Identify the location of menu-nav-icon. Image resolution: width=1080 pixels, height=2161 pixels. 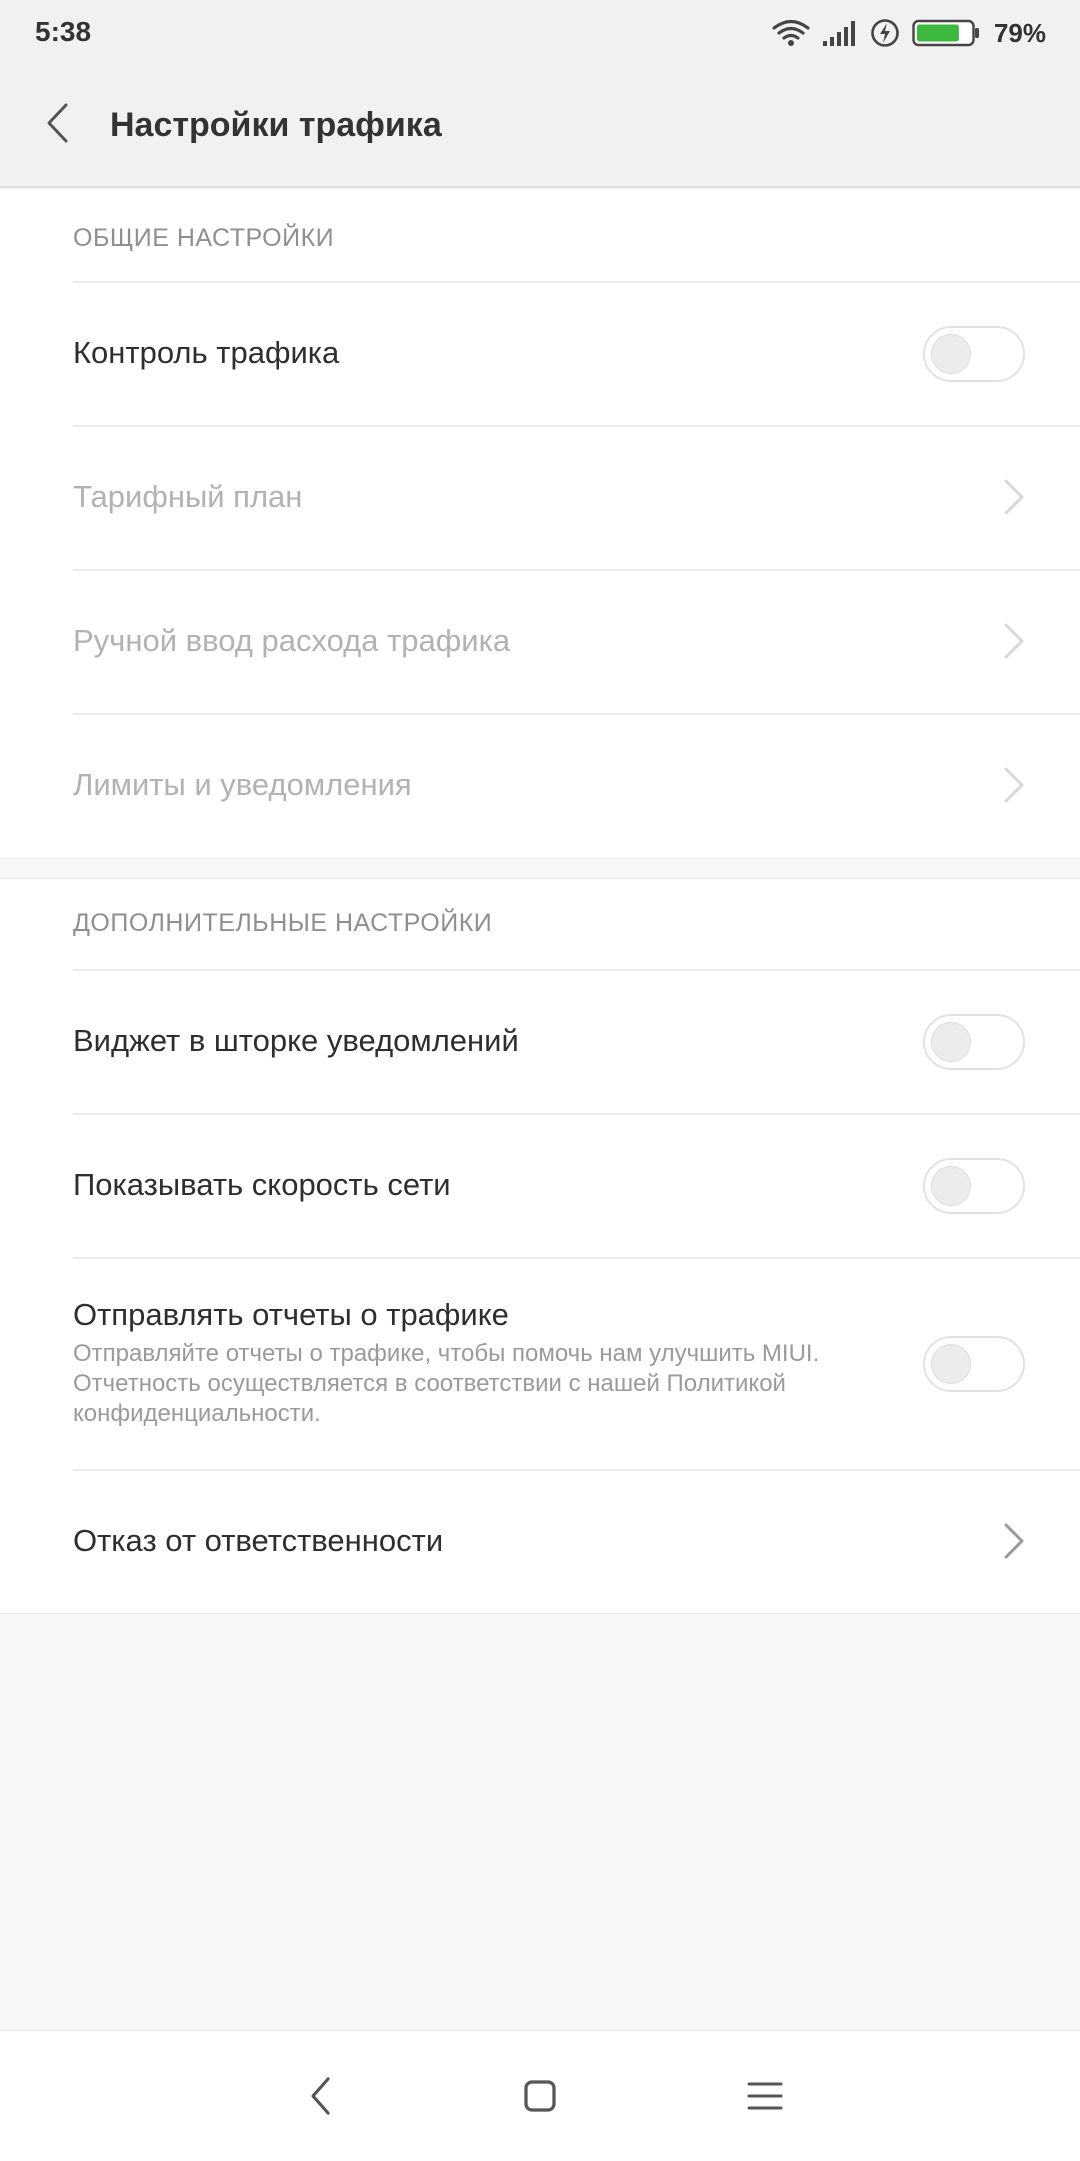
(765, 2096).